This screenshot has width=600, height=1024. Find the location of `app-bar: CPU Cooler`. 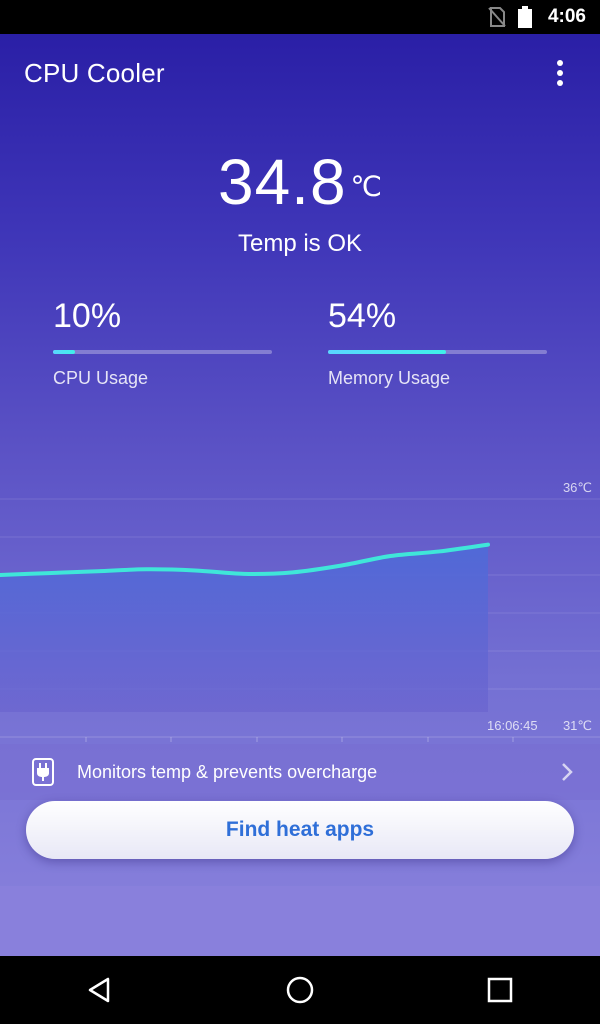

app-bar: CPU Cooler is located at coordinates (300, 74).